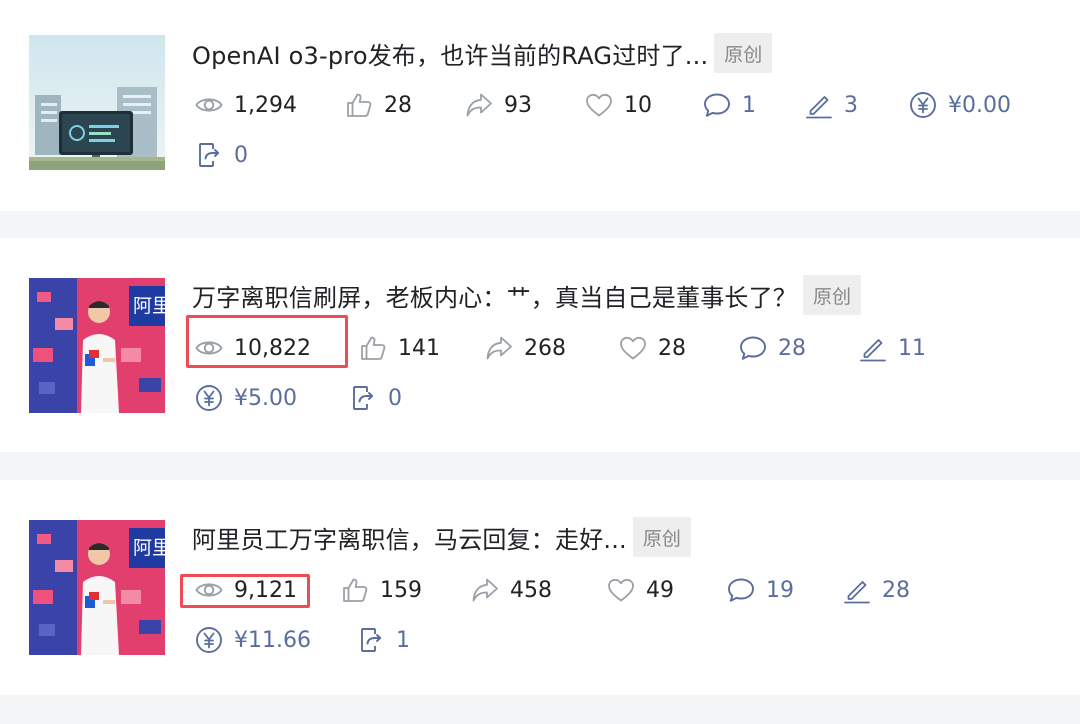 This screenshot has height=724, width=1080. What do you see at coordinates (876, 590) in the screenshot?
I see `edits-stat: 28` at bounding box center [876, 590].